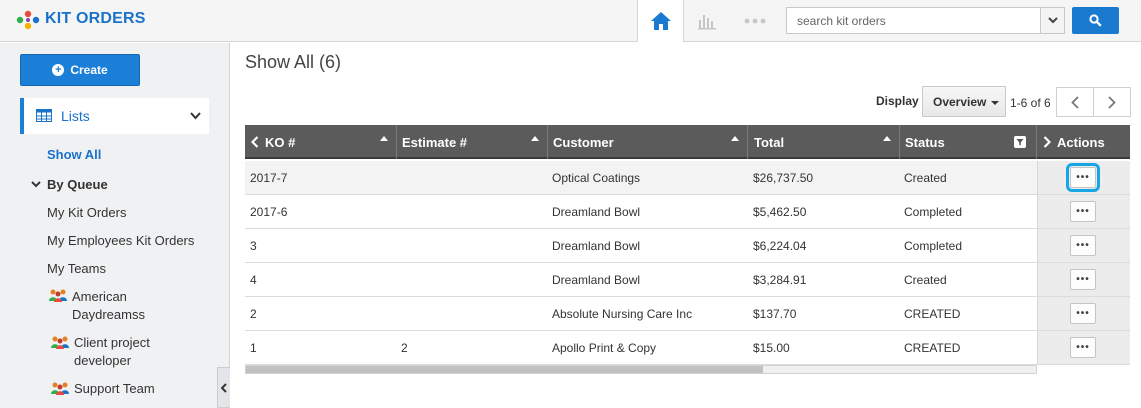 This screenshot has width=1141, height=408. Describe the element at coordinates (114, 116) in the screenshot. I see `lists-section-toggle: Lists` at that location.